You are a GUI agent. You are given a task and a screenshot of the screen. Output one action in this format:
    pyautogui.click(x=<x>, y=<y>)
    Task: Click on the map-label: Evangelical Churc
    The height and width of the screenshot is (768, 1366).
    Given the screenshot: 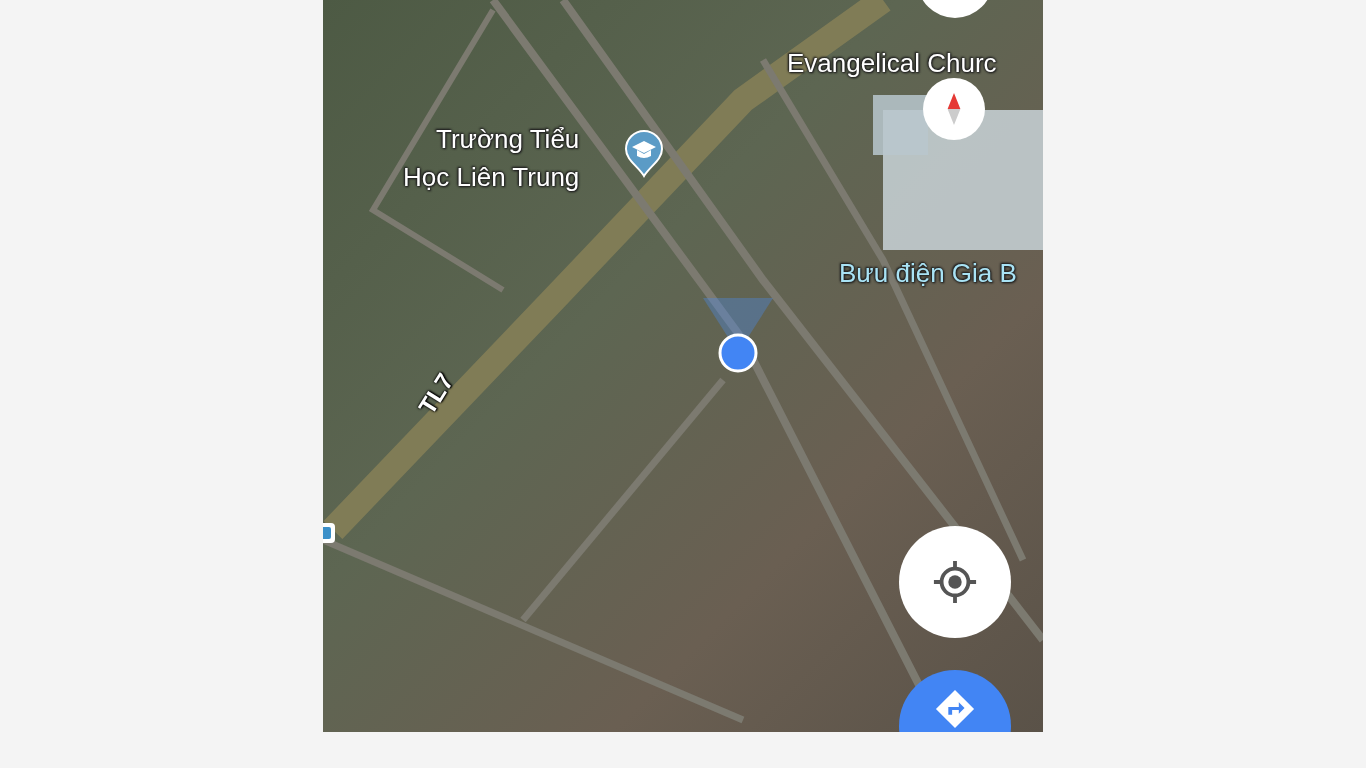 What is the action you would take?
    pyautogui.click(x=892, y=63)
    